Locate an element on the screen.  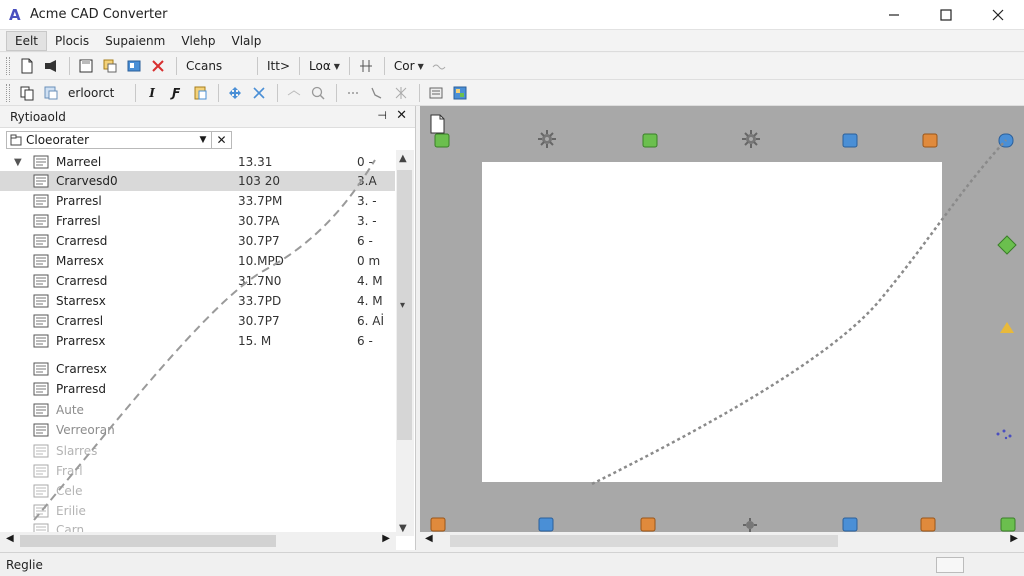
scrollbar-thumb is located at coordinates (644, 541).